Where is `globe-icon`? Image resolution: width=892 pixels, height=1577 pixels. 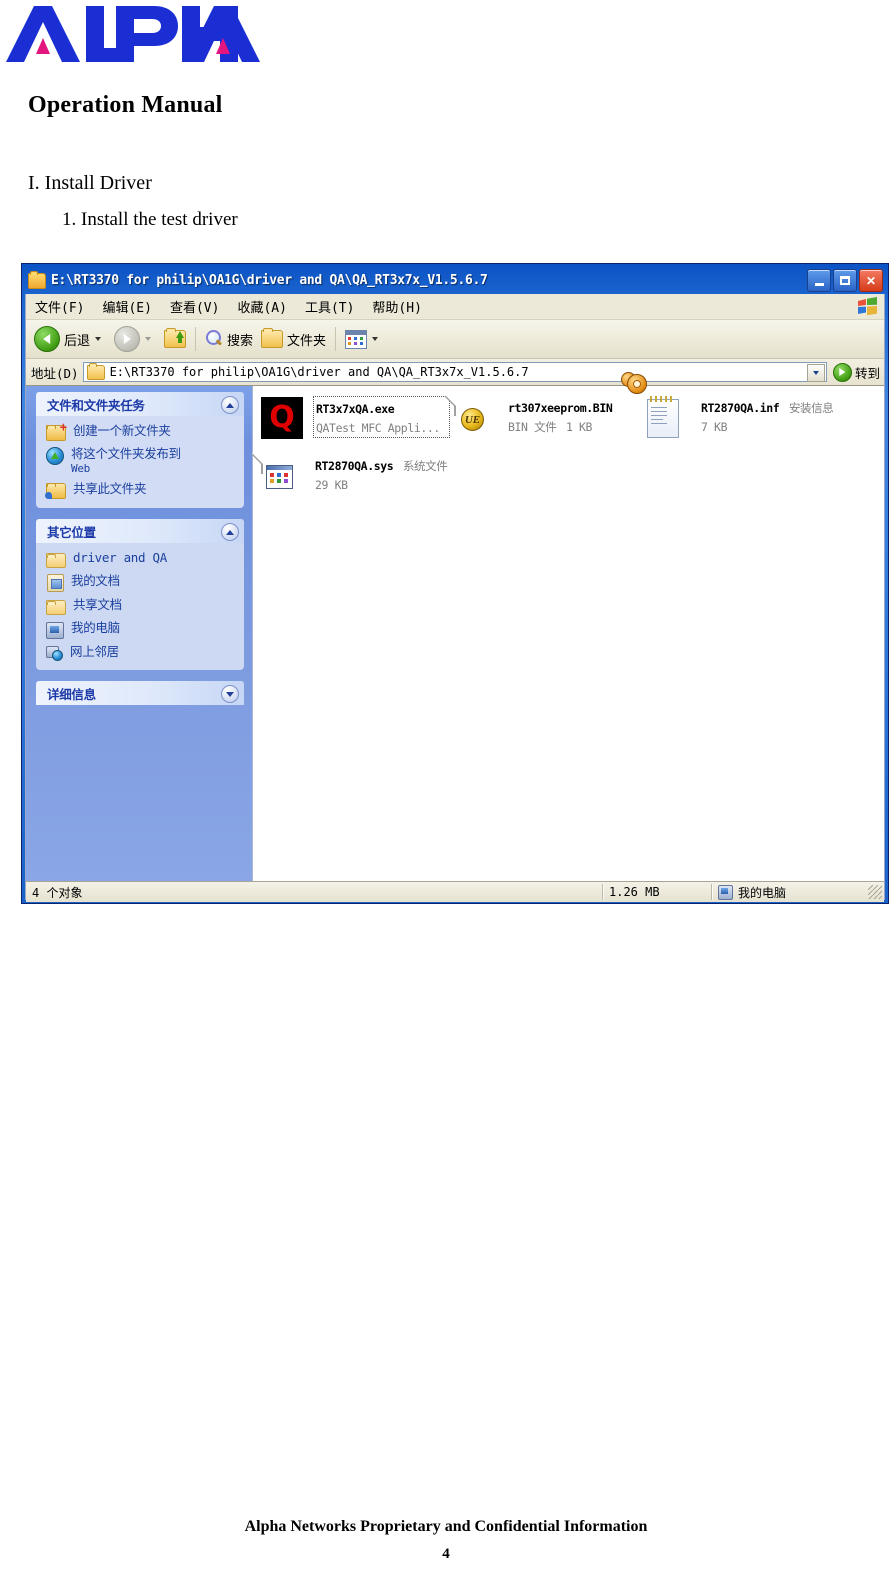 globe-icon is located at coordinates (55, 456).